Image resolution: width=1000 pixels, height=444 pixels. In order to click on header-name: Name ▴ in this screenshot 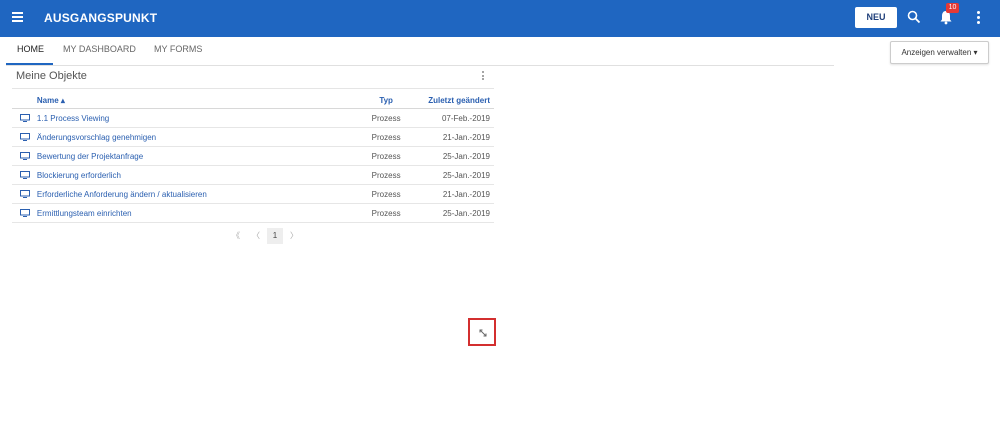, I will do `click(197, 100)`.